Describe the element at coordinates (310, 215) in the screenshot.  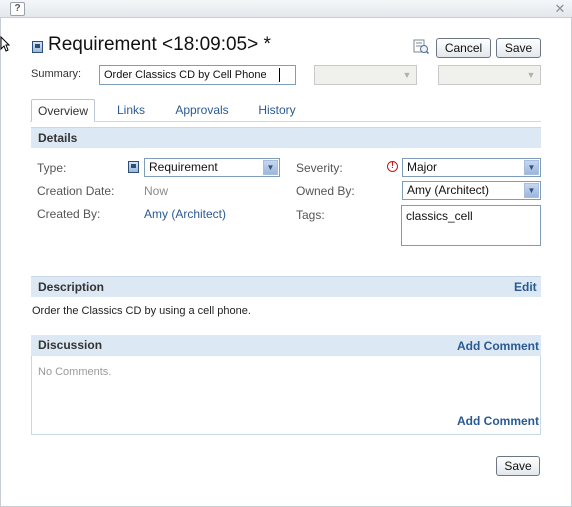
I see `tags-label: Tags:` at that location.